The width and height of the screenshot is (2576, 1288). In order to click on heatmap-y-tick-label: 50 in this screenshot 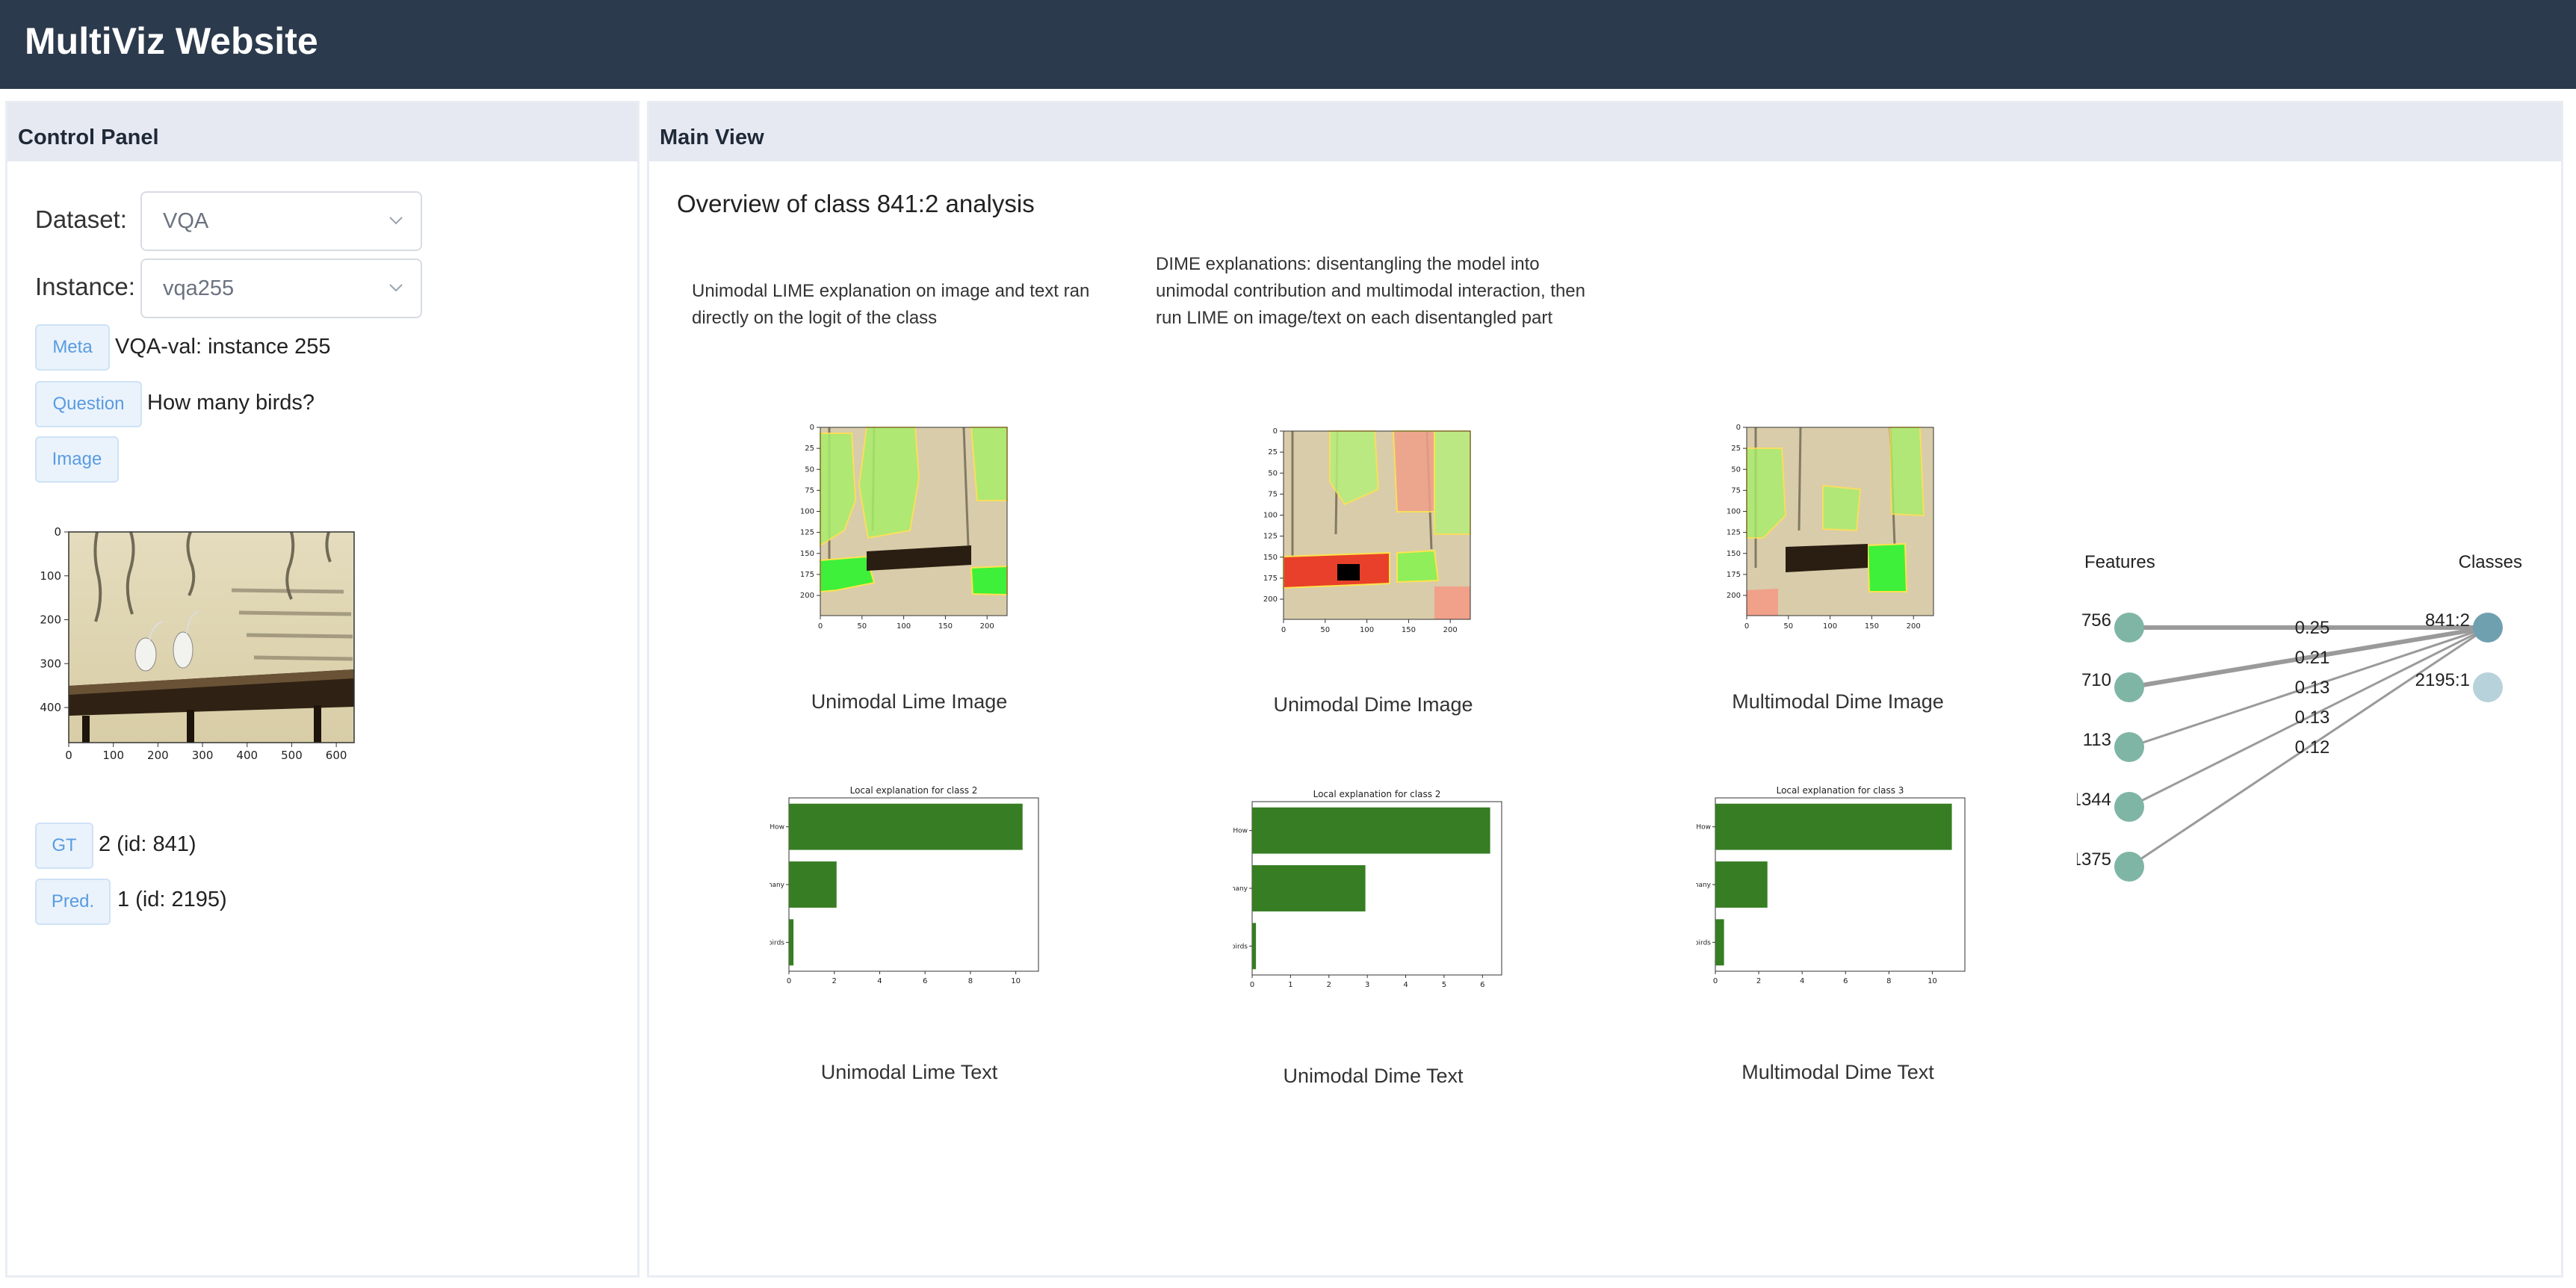, I will do `click(1736, 469)`.